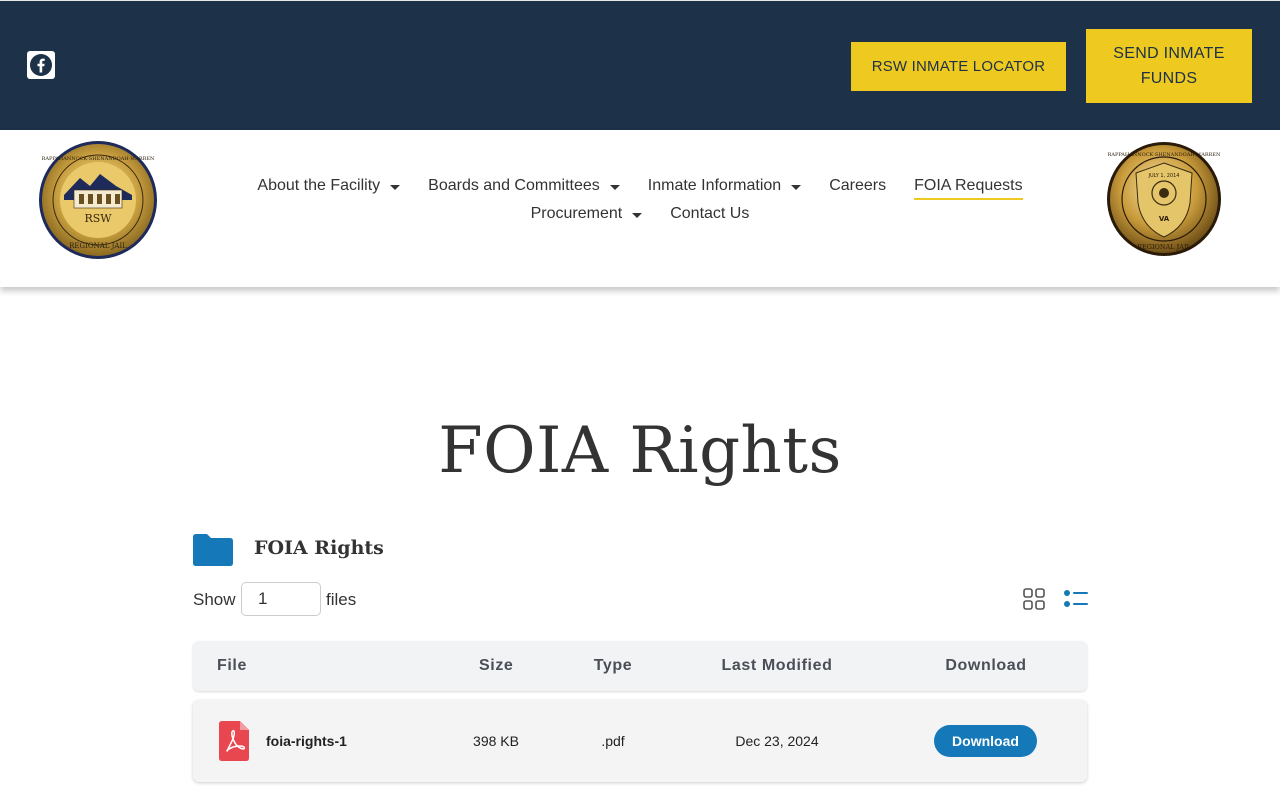 The image size is (1280, 800). Describe the element at coordinates (986, 665) in the screenshot. I see `column-header-download: Download` at that location.